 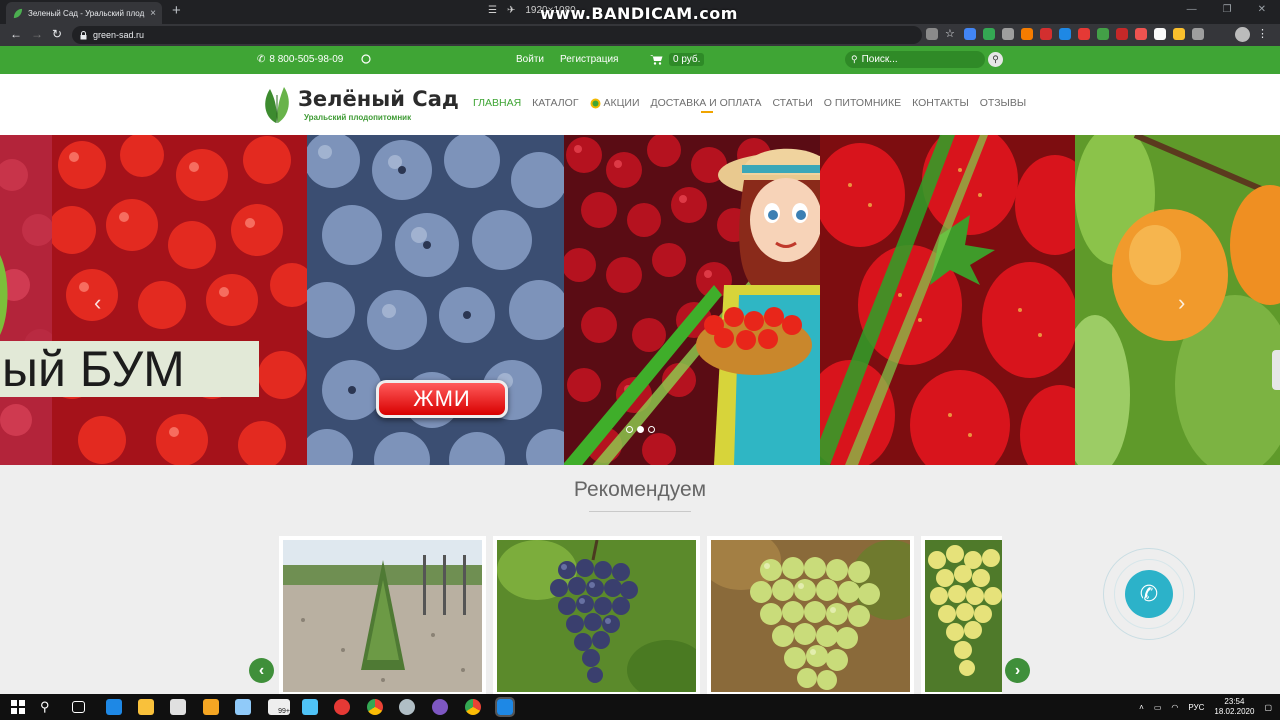 What do you see at coordinates (1192, 9) in the screenshot?
I see `minimize-button: —` at bounding box center [1192, 9].